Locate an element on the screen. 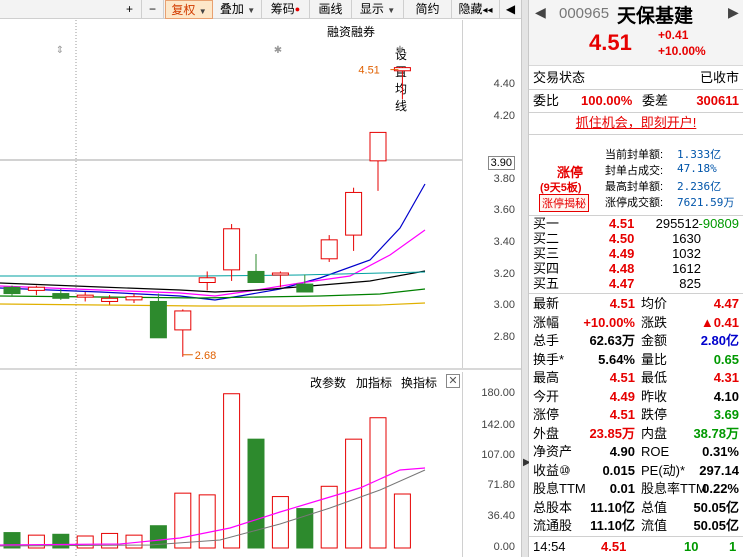 The width and height of the screenshot is (743, 557). ma10-line is located at coordinates (213, 304).